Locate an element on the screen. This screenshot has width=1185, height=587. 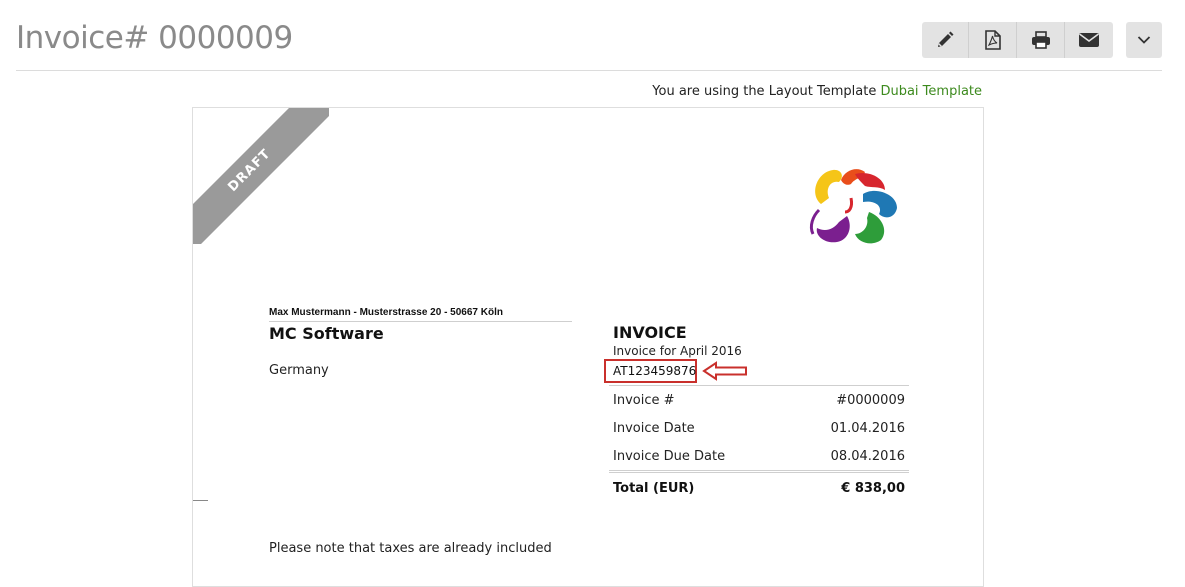
pencil-icon is located at coordinates (946, 39).